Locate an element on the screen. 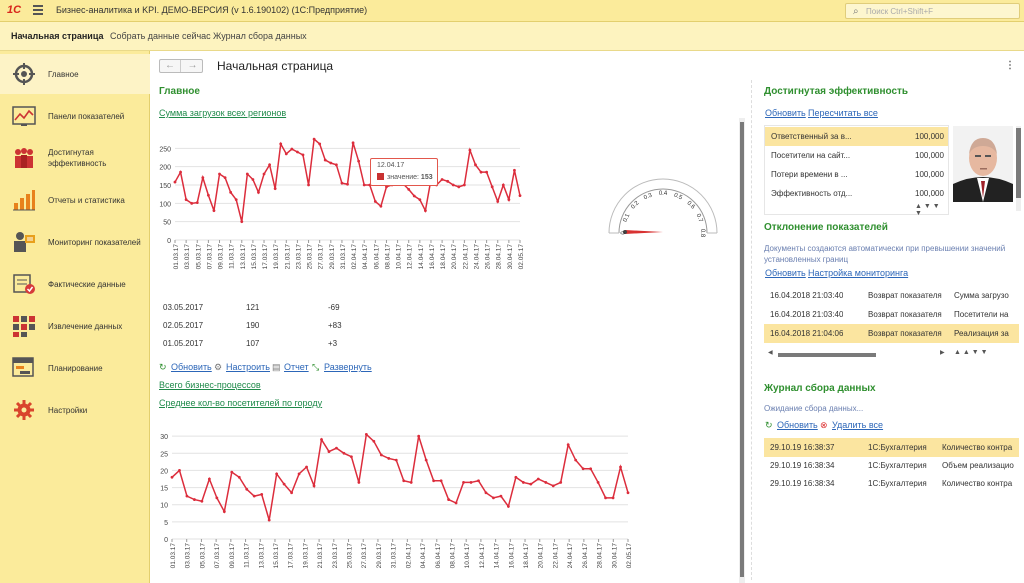 The height and width of the screenshot is (583, 1024). table-scroll-arrows: ▲ ▲ ▼ ▼ is located at coordinates (971, 352).